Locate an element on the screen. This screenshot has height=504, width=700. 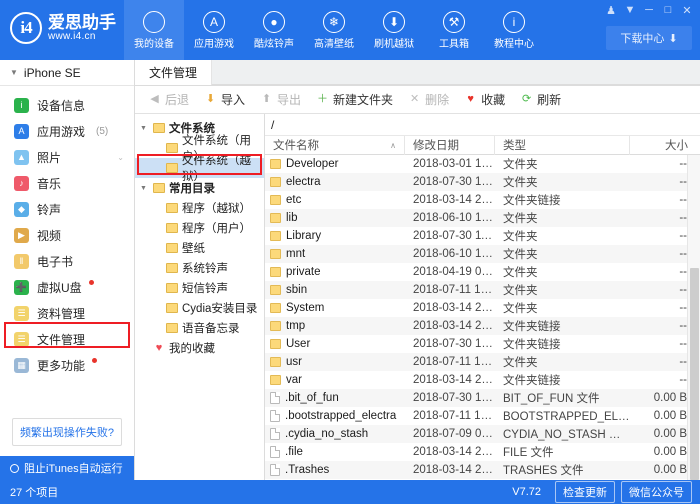
table-row: private2018-04-19 00:49:...文件夹-- is located at coordinates (482, 272).